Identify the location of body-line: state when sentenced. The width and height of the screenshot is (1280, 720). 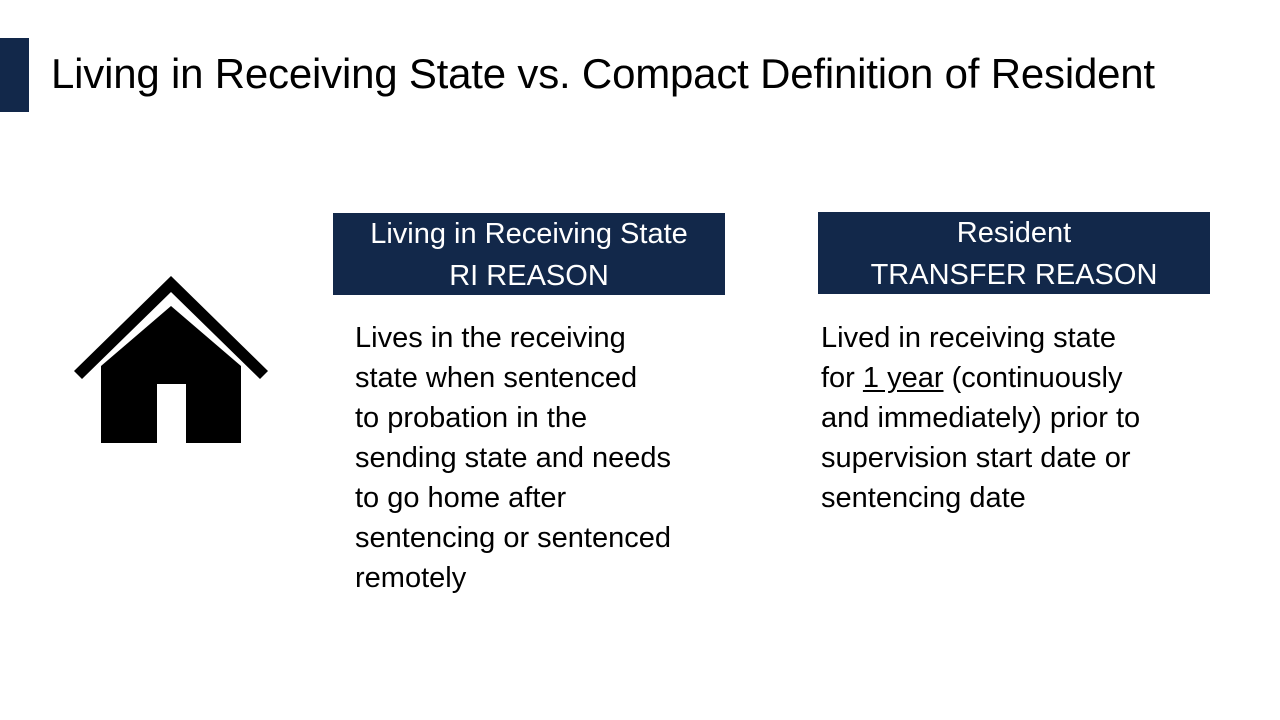
(496, 378).